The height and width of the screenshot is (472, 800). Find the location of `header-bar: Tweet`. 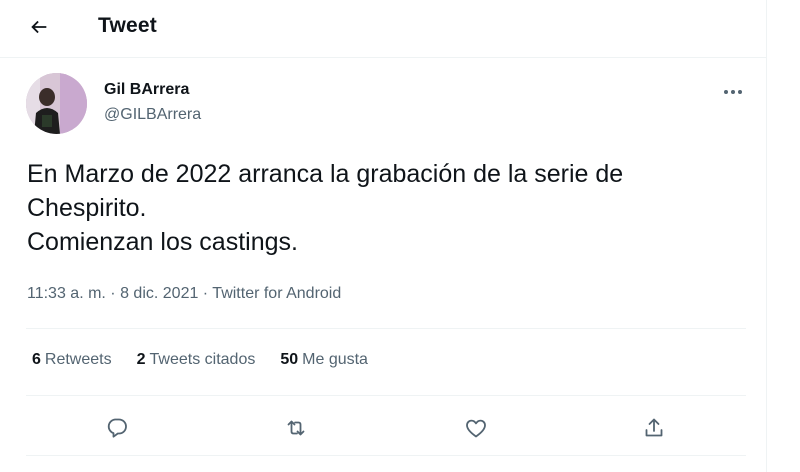

header-bar: Tweet is located at coordinates (383, 28).